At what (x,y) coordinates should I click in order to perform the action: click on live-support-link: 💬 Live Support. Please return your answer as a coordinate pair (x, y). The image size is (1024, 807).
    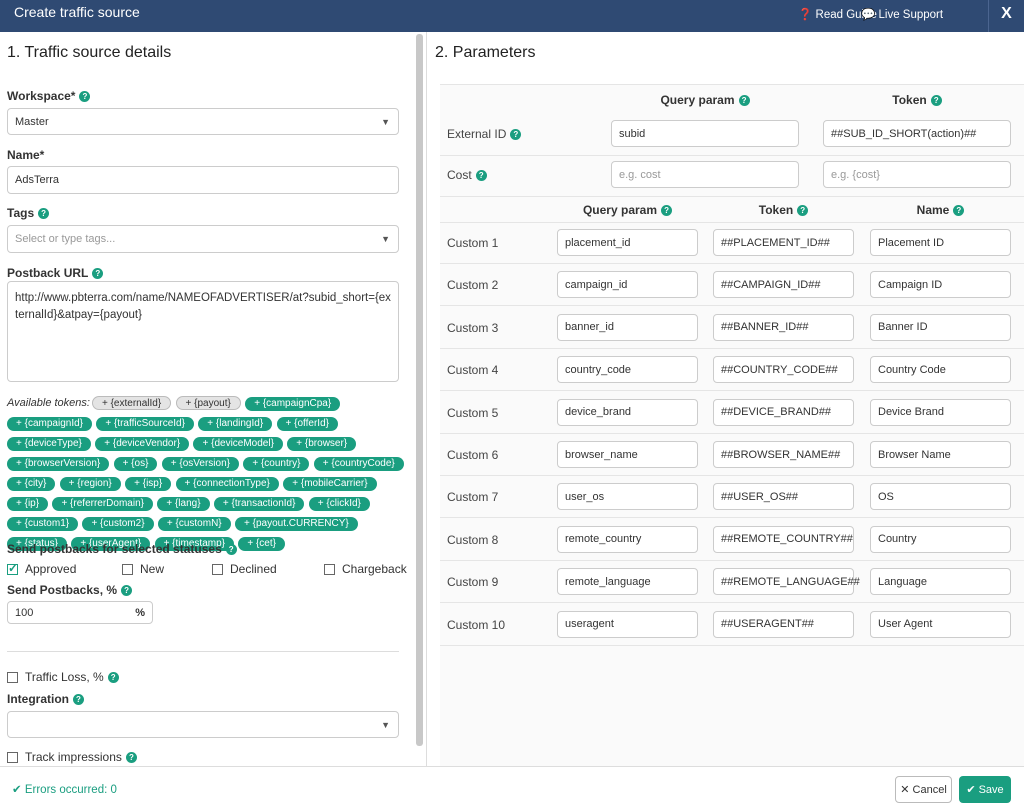
    Looking at the image, I should click on (902, 14).